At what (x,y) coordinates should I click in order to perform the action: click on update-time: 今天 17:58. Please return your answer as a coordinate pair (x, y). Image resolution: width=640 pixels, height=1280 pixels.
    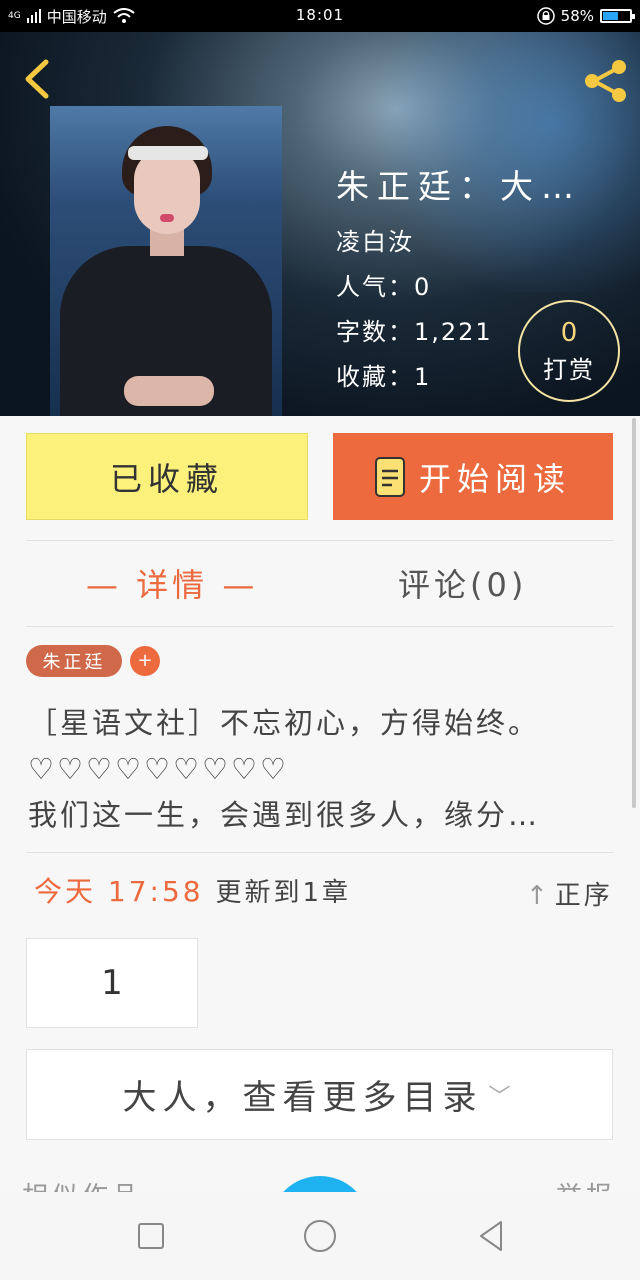
    Looking at the image, I should click on (119, 891).